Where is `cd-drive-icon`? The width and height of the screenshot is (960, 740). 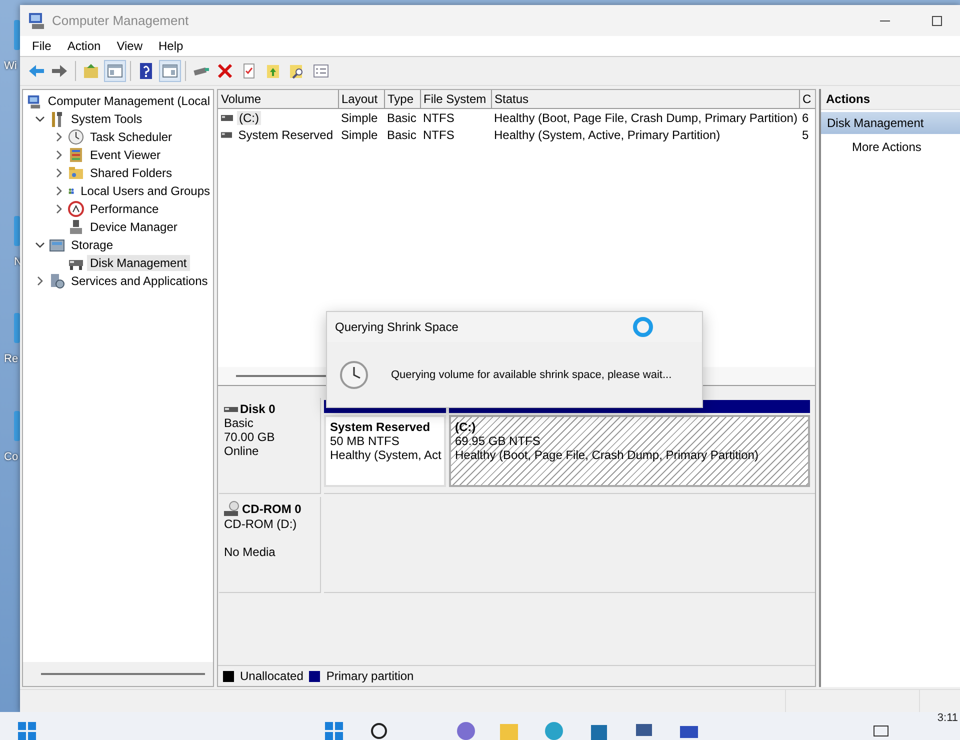 cd-drive-icon is located at coordinates (232, 509).